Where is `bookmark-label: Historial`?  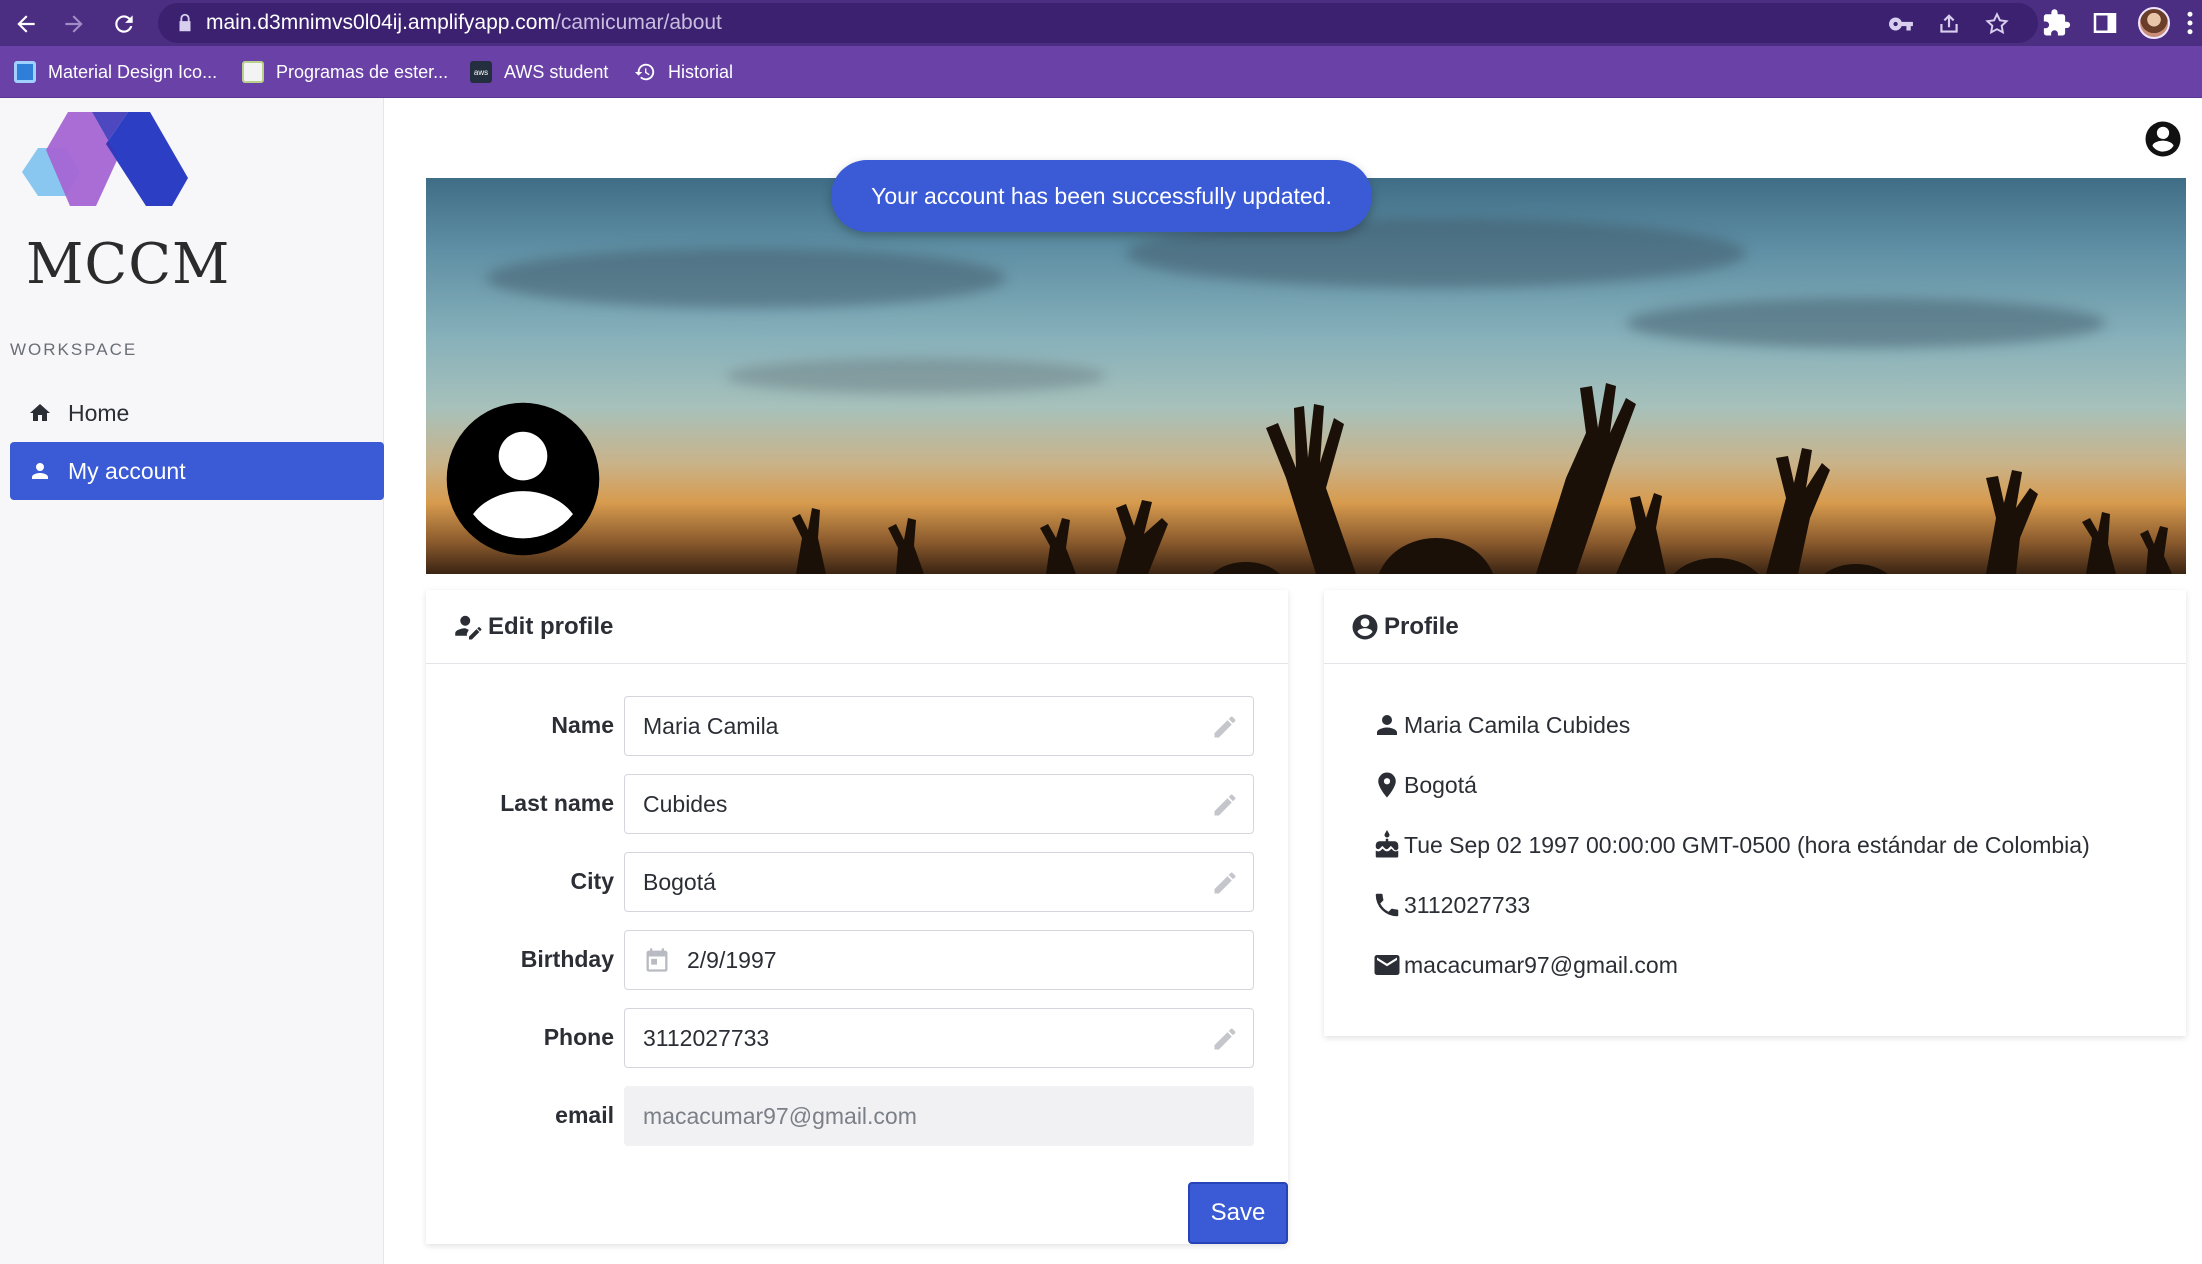
bookmark-label: Historial is located at coordinates (701, 71).